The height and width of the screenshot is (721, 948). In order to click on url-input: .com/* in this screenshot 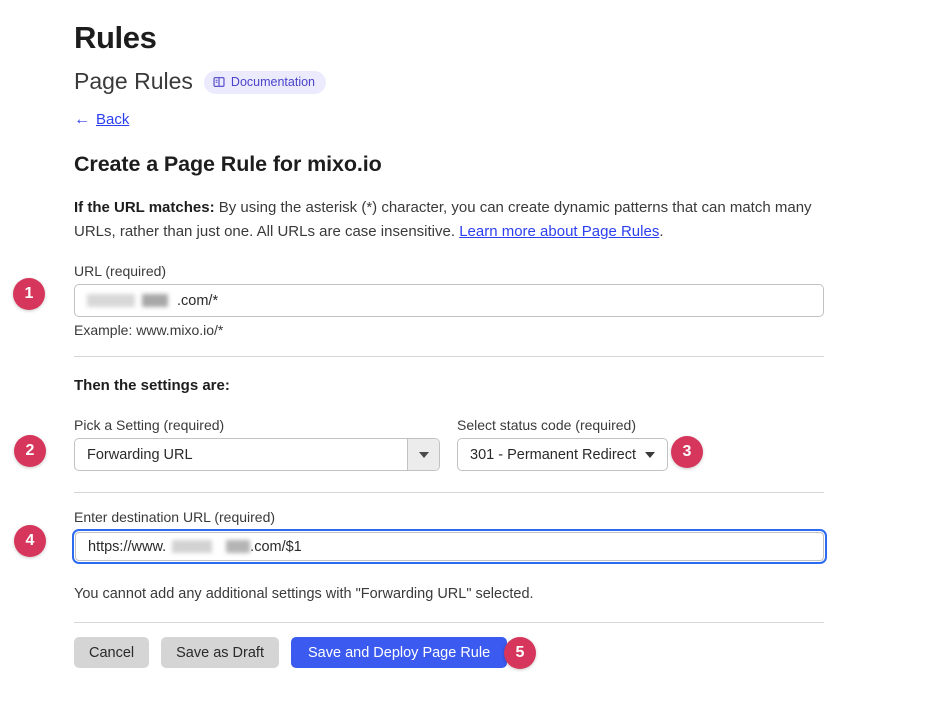, I will do `click(449, 300)`.